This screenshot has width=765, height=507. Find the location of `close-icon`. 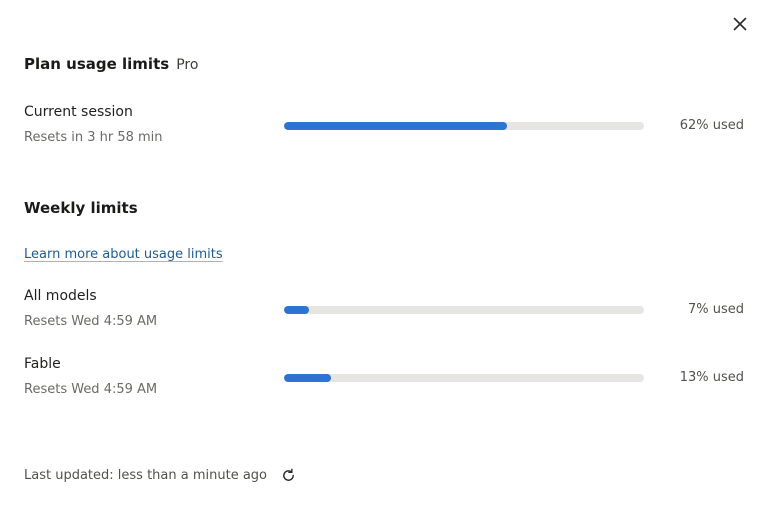

close-icon is located at coordinates (740, 24).